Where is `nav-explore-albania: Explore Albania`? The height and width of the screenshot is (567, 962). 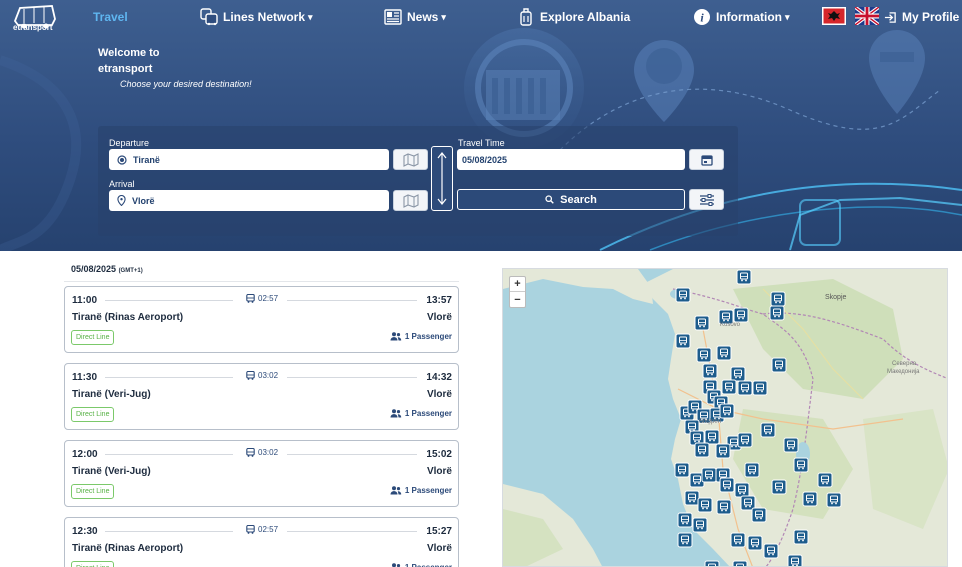 nav-explore-albania: Explore Albania is located at coordinates (573, 17).